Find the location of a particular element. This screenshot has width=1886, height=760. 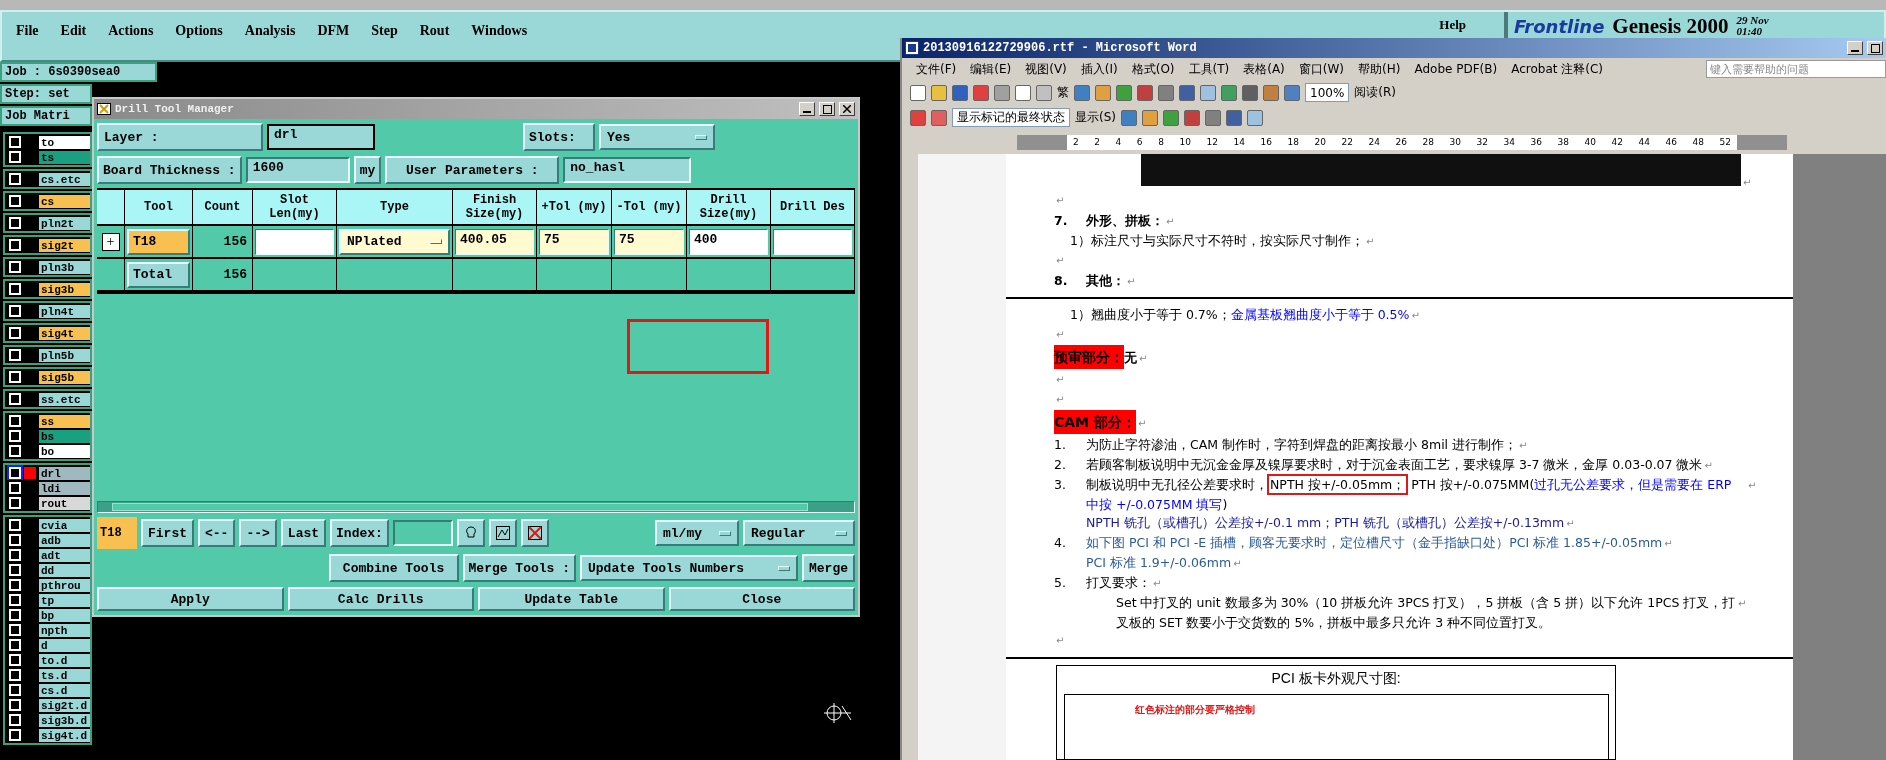

layer-name: sig3b.d is located at coordinates (64, 720).